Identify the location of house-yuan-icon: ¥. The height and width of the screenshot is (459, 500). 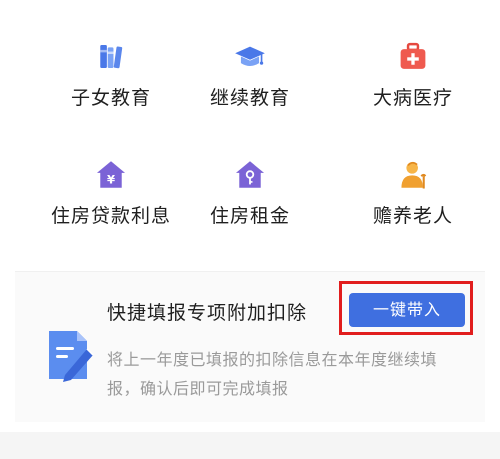
(111, 174).